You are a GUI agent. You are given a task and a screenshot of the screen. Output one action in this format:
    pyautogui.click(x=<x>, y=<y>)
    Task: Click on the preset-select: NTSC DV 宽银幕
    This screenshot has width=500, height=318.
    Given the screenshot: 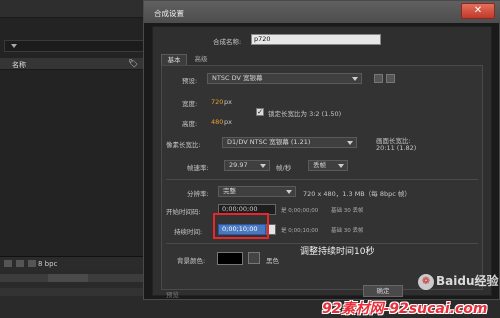 What is the action you would take?
    pyautogui.click(x=284, y=78)
    